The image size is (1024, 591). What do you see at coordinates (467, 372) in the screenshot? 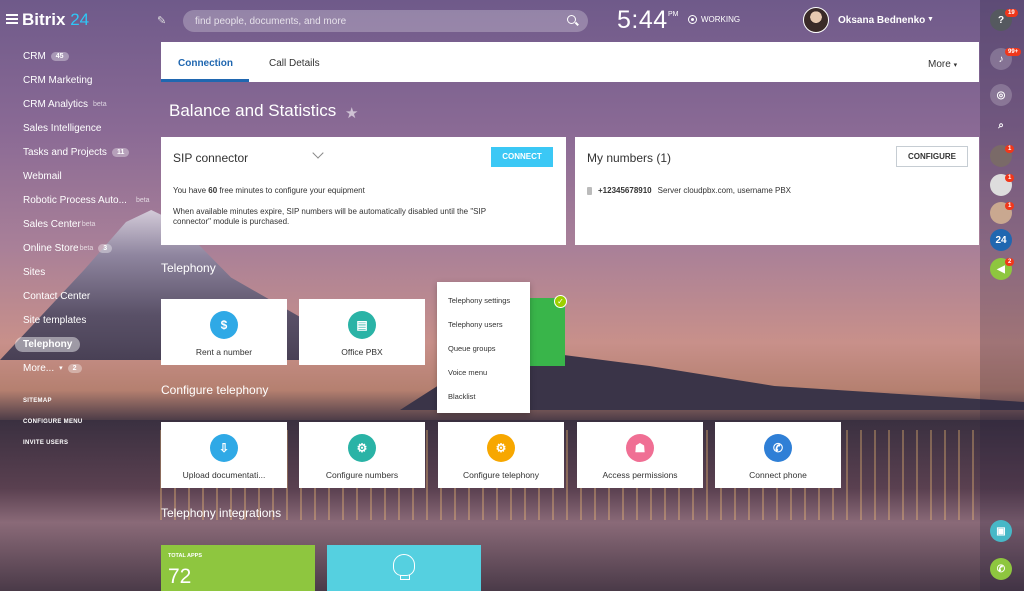
I see `menu-item-voice-menu: Voice menu` at bounding box center [467, 372].